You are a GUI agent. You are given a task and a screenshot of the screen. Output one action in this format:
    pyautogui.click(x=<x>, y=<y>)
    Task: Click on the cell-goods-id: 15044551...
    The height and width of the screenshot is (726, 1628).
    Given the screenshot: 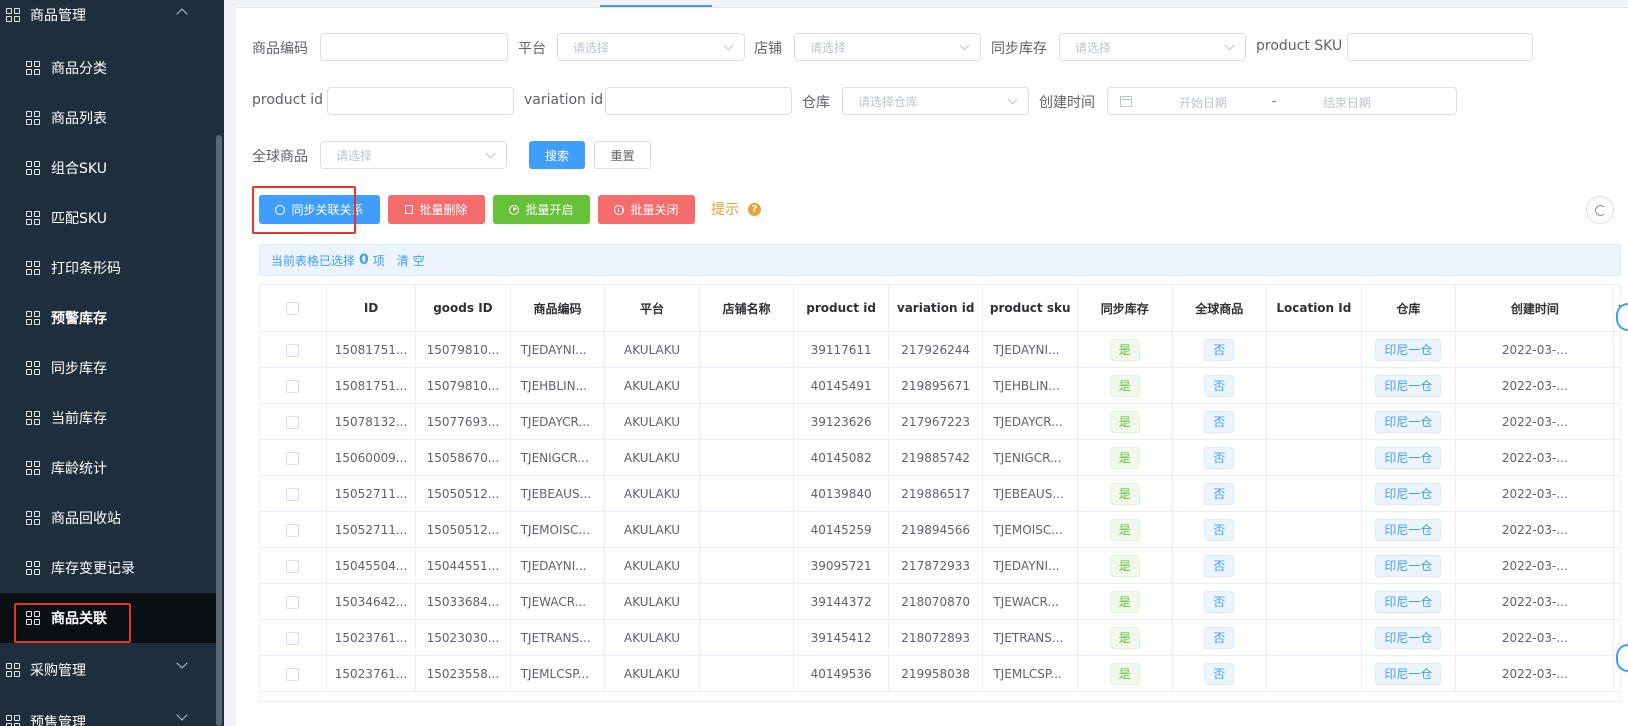 What is the action you would take?
    pyautogui.click(x=463, y=565)
    